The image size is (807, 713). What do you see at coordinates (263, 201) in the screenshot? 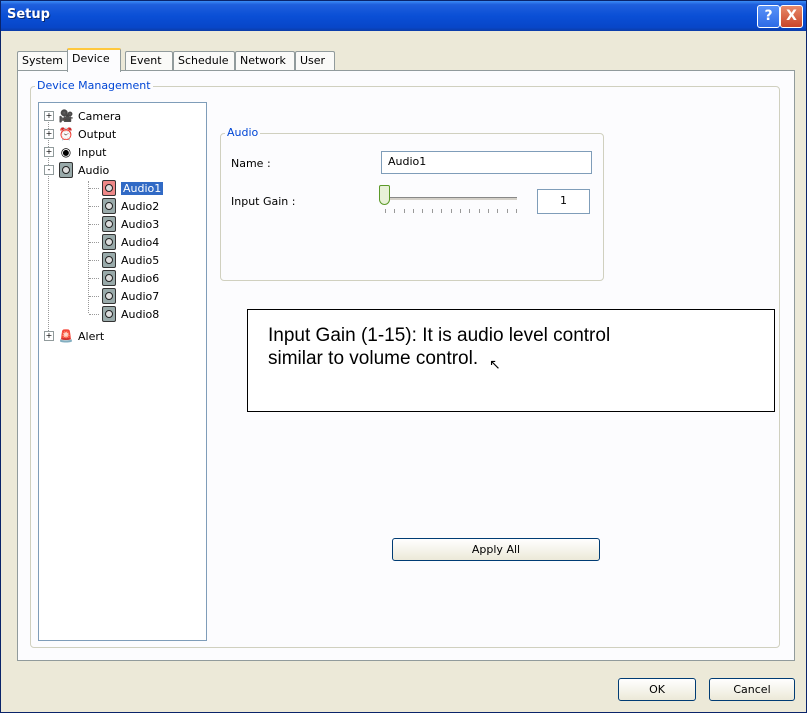
I see `input-gain-label: Input Gain :` at bounding box center [263, 201].